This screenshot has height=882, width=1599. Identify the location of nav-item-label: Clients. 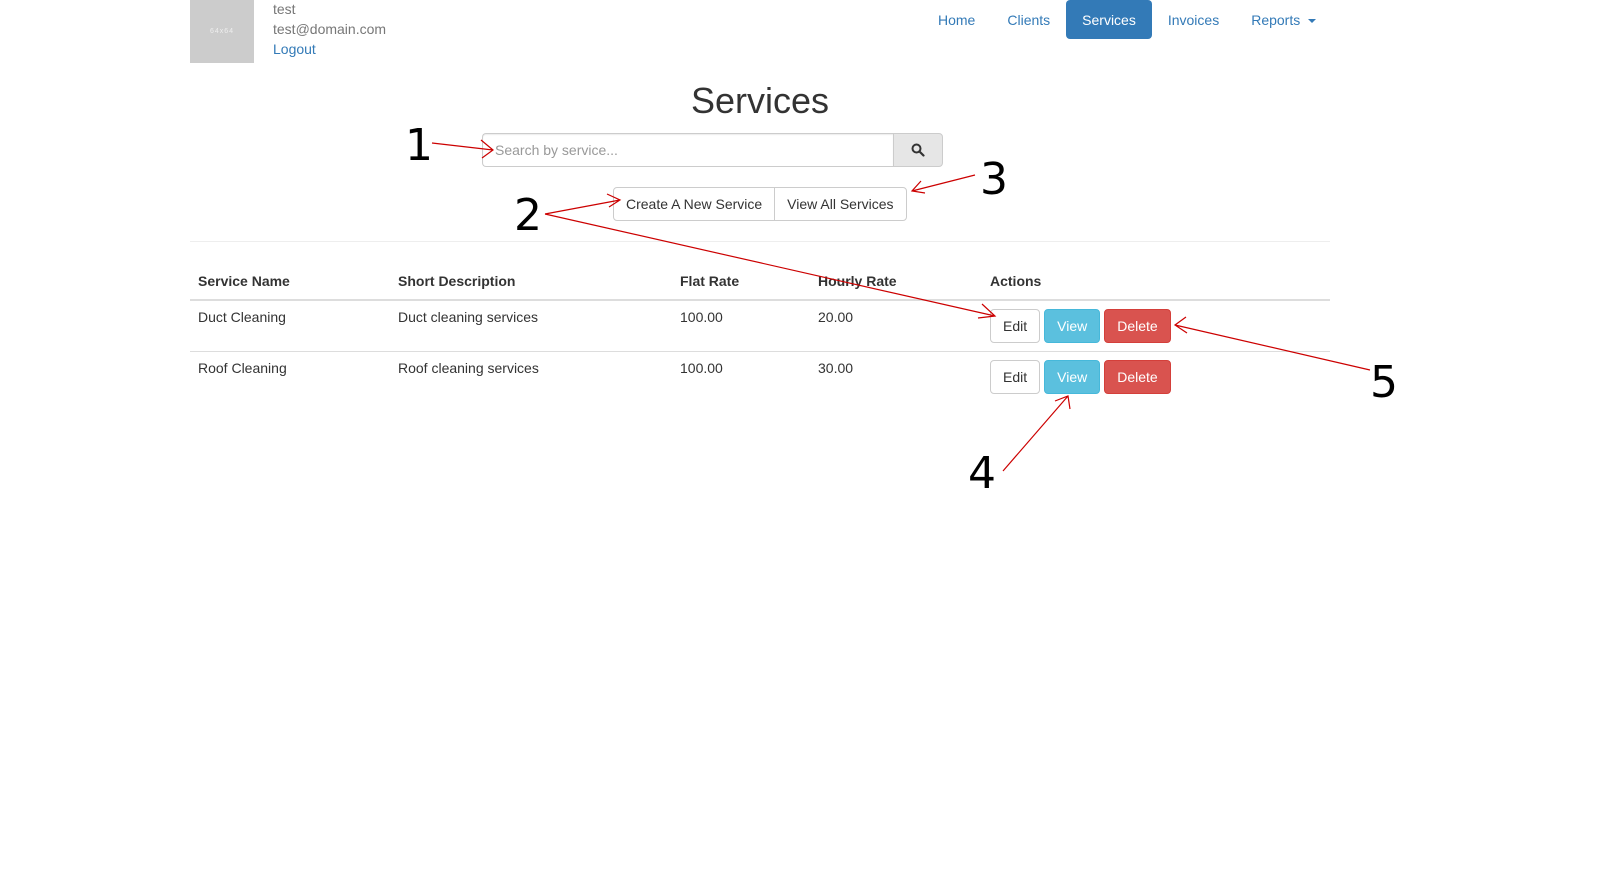
(1029, 20).